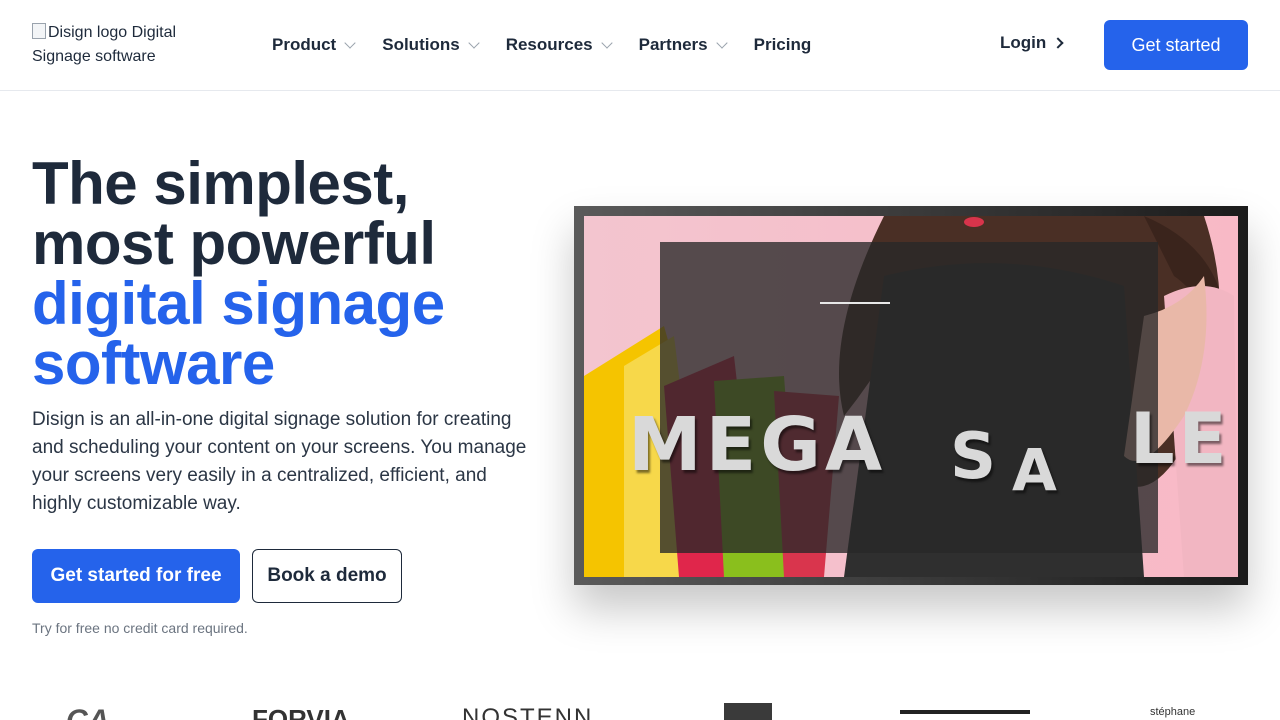  What do you see at coordinates (1173, 712) in the screenshot?
I see `client-logo: stéphane` at bounding box center [1173, 712].